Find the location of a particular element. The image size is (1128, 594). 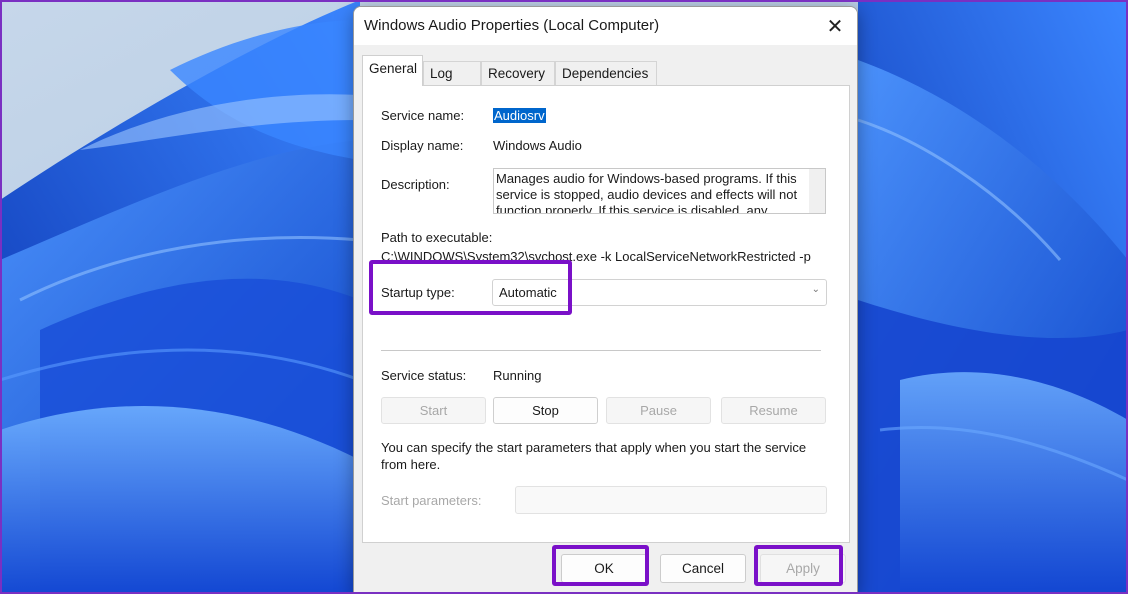

path-label: Path to executable: is located at coordinates (437, 237).